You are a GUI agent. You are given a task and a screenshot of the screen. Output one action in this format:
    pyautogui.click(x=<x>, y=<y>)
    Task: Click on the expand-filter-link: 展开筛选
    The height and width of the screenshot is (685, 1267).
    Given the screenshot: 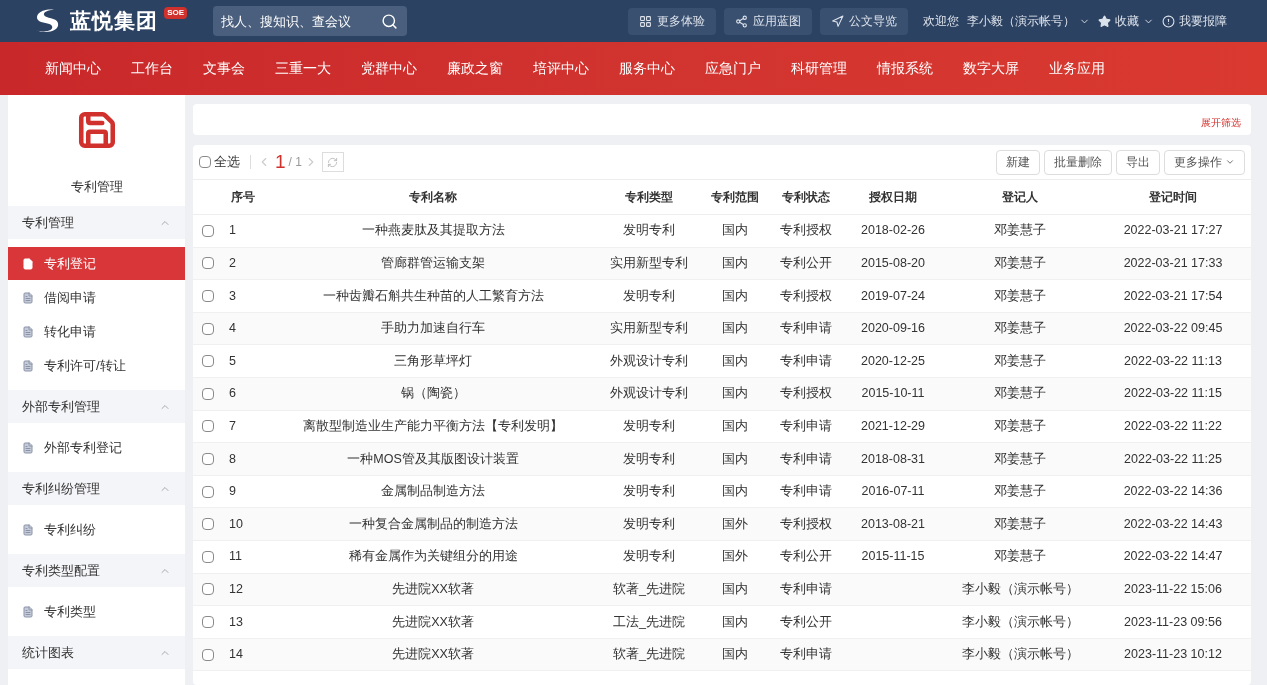 What is the action you would take?
    pyautogui.click(x=1221, y=122)
    